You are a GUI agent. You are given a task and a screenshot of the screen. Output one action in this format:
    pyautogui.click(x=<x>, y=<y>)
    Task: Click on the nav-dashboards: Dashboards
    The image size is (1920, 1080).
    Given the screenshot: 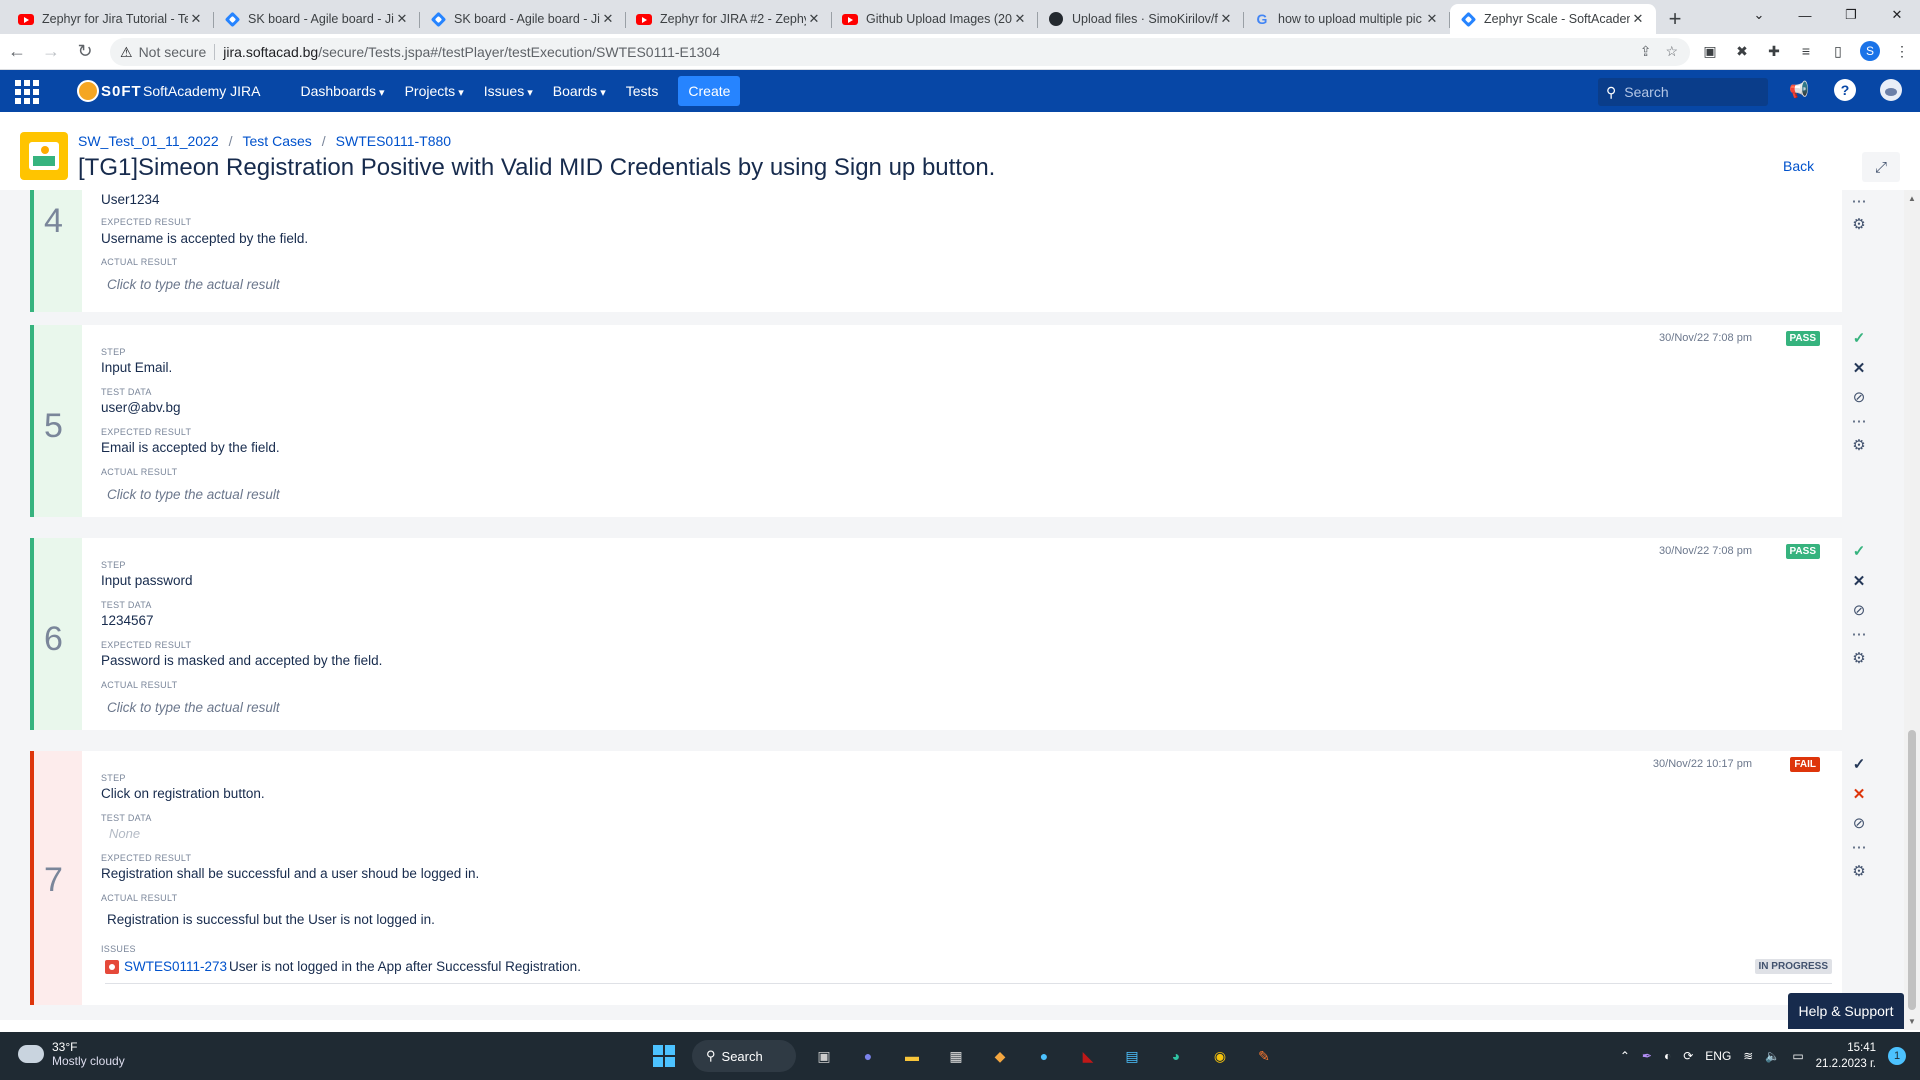 What is the action you would take?
    pyautogui.click(x=343, y=91)
    